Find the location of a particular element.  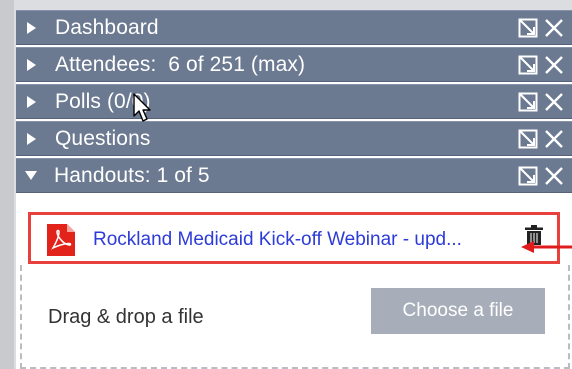

pdf-icon is located at coordinates (61, 240).